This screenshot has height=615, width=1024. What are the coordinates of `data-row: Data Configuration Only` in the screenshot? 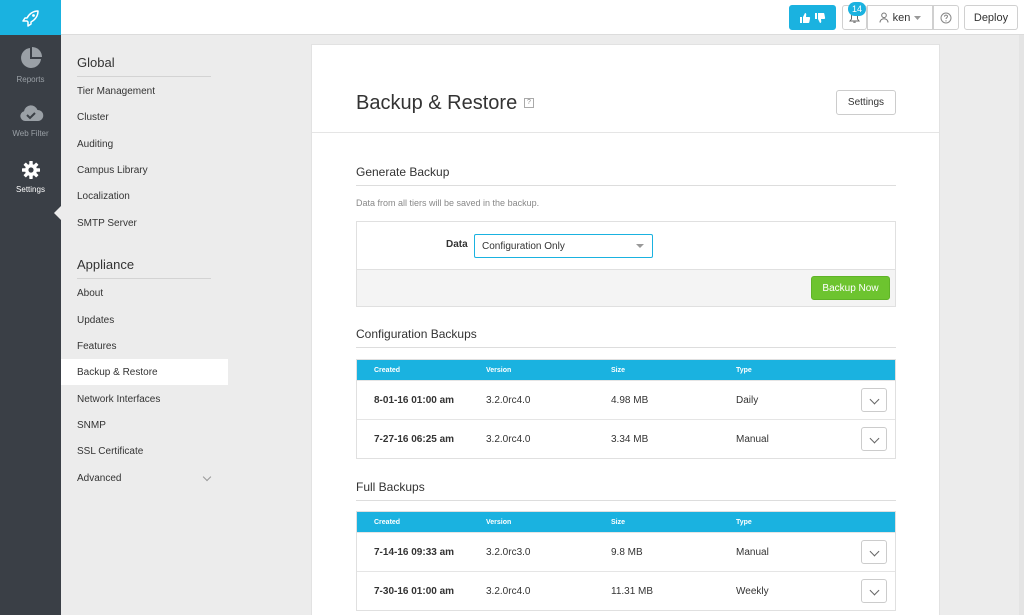 It's located at (626, 246).